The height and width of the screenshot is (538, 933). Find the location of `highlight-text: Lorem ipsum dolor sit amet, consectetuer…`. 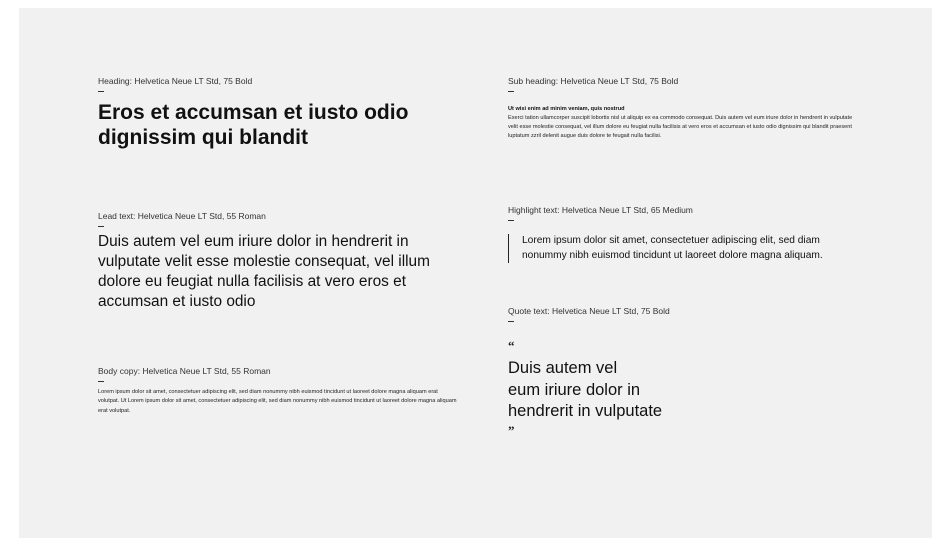

highlight-text: Lorem ipsum dolor sit amet, consectetuer… is located at coordinates (672, 248).